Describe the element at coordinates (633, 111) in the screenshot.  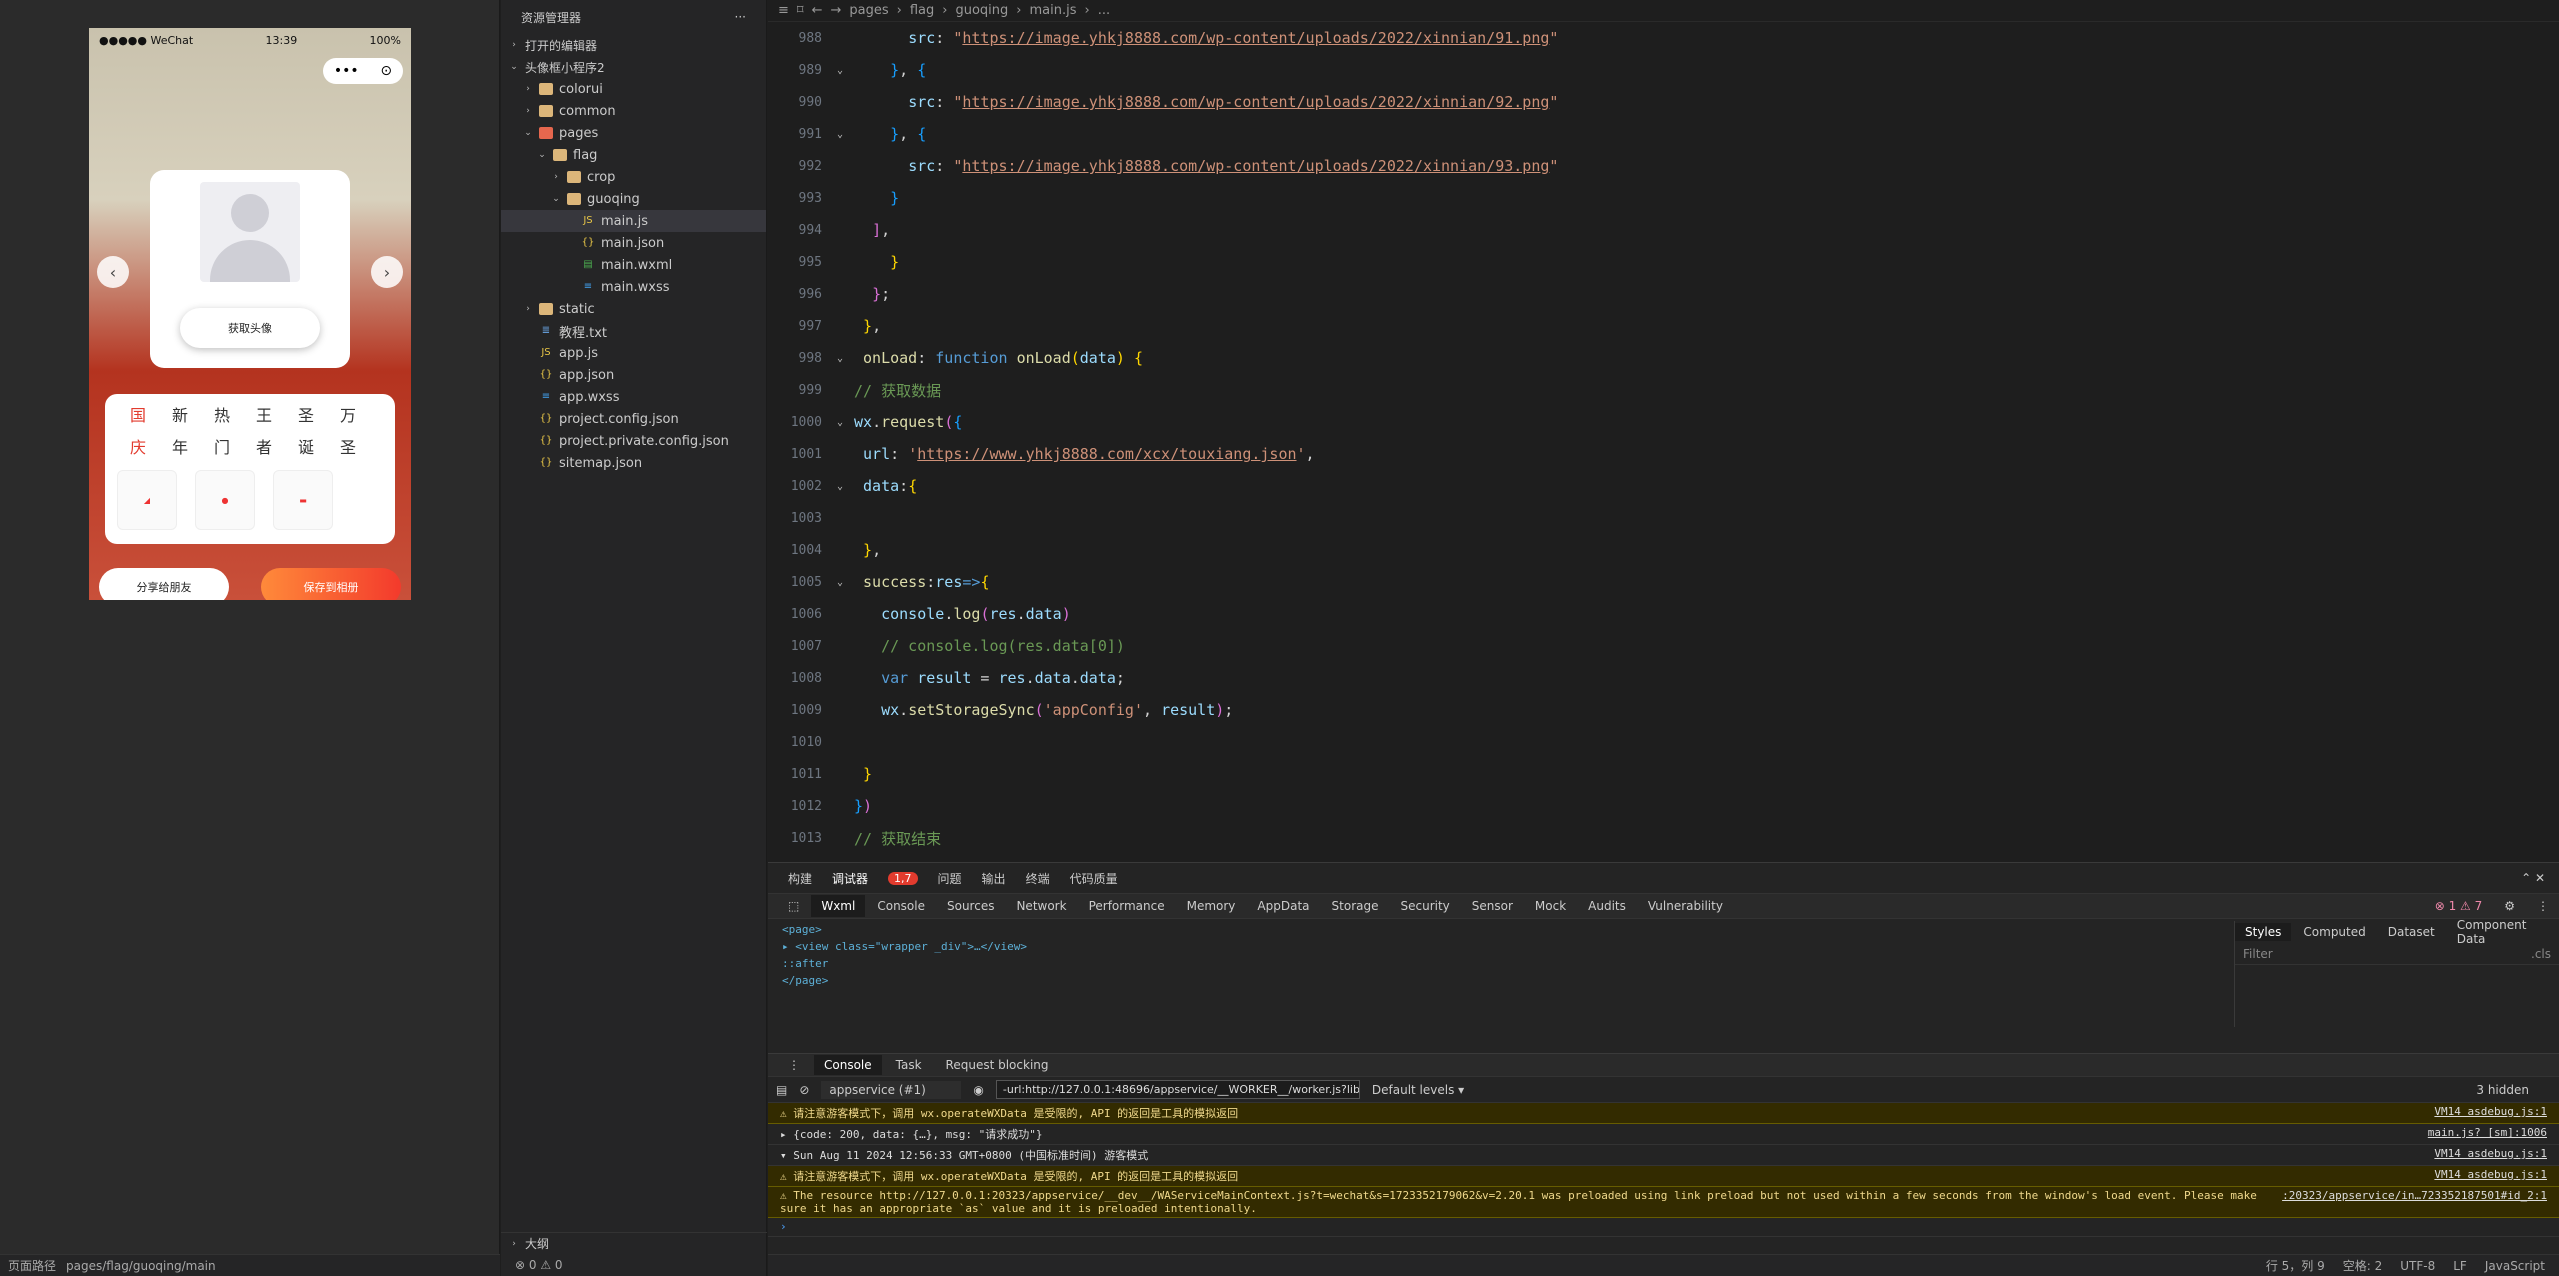
I see `tree-item: › common` at that location.